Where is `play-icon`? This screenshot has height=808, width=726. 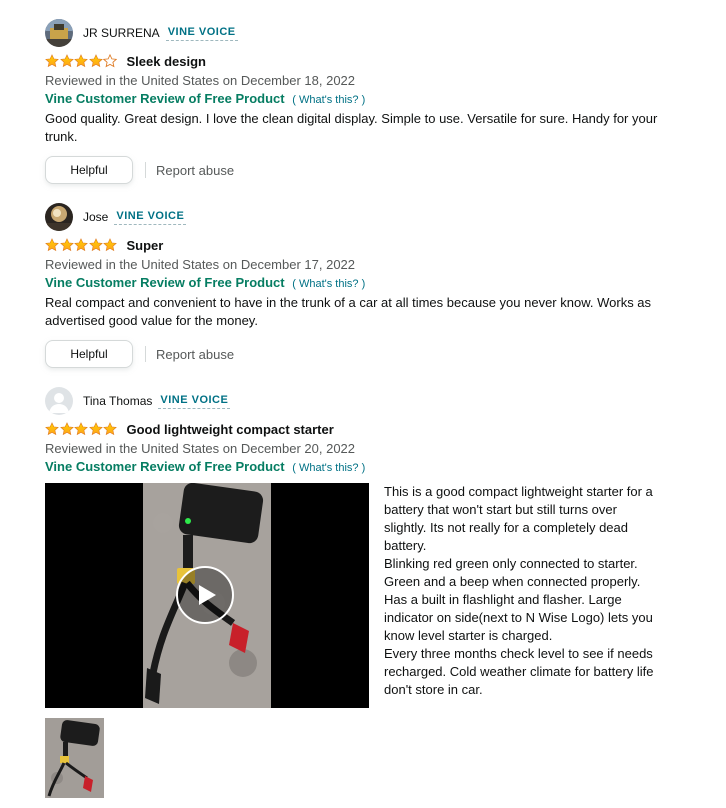
play-icon is located at coordinates (205, 595).